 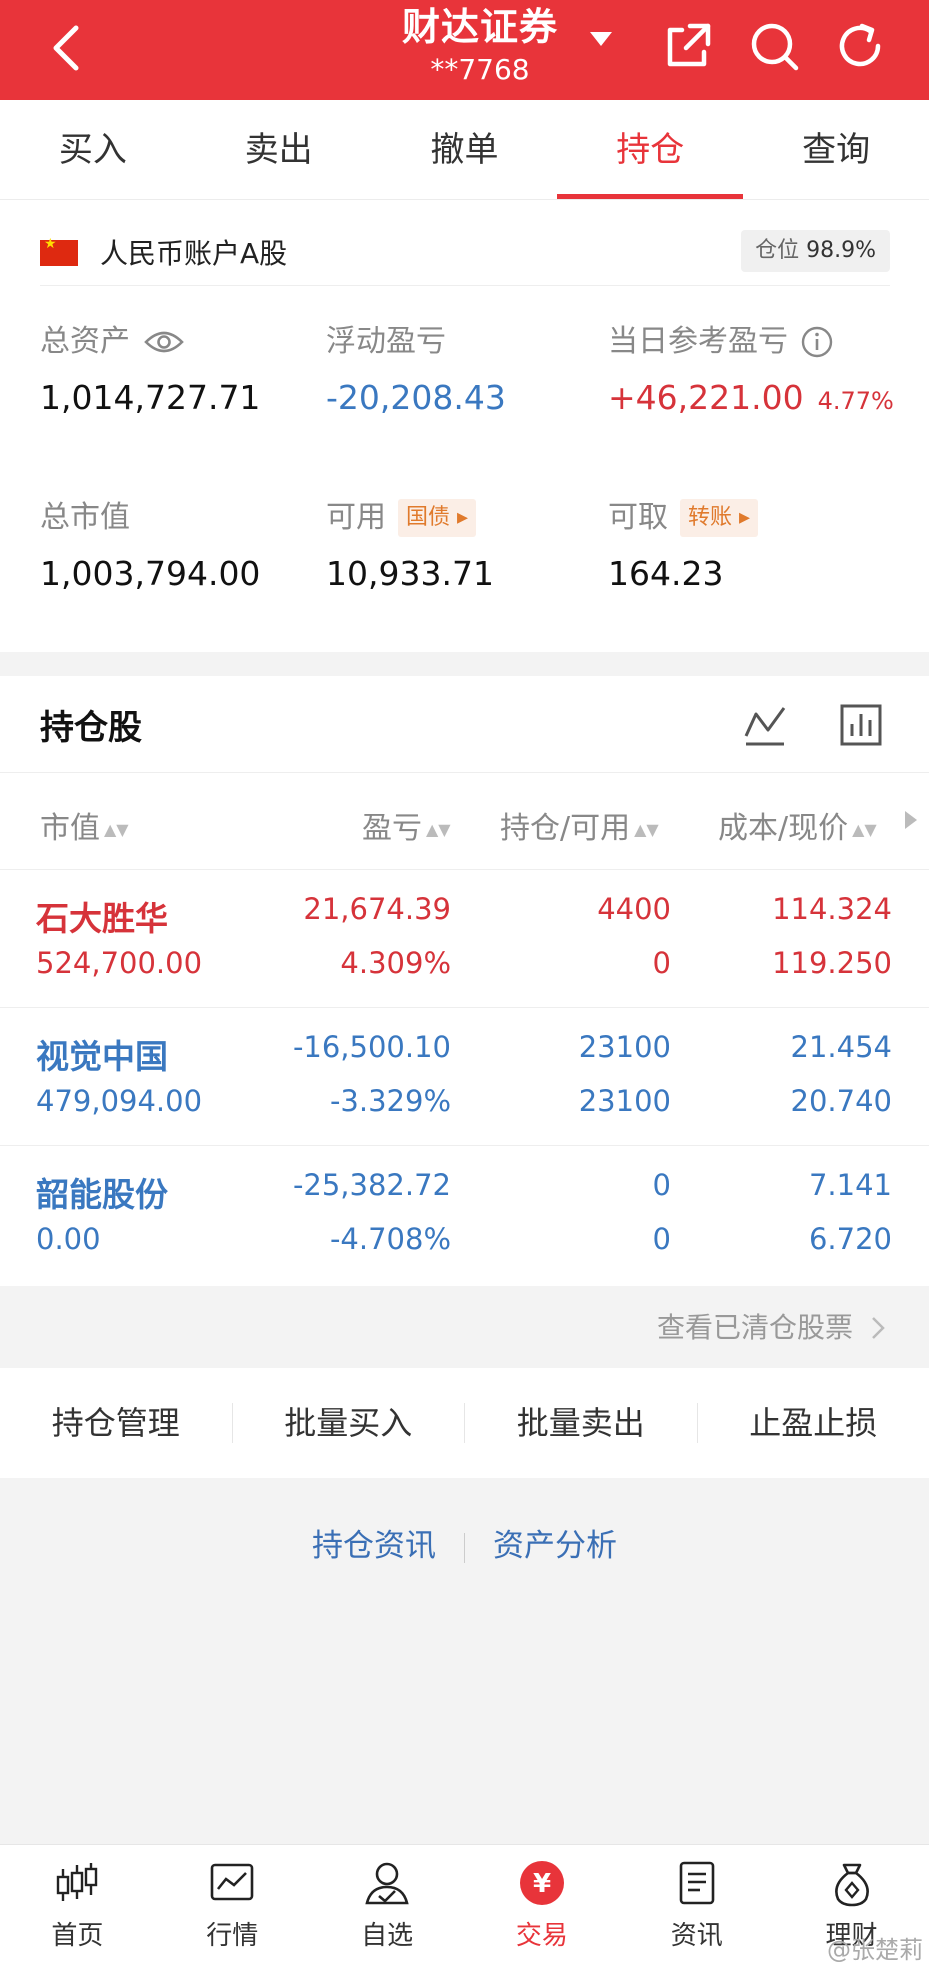 What do you see at coordinates (683, 544) in the screenshot?
I see `withdrawable-funds: 可取 转账 ▸ 164.23` at bounding box center [683, 544].